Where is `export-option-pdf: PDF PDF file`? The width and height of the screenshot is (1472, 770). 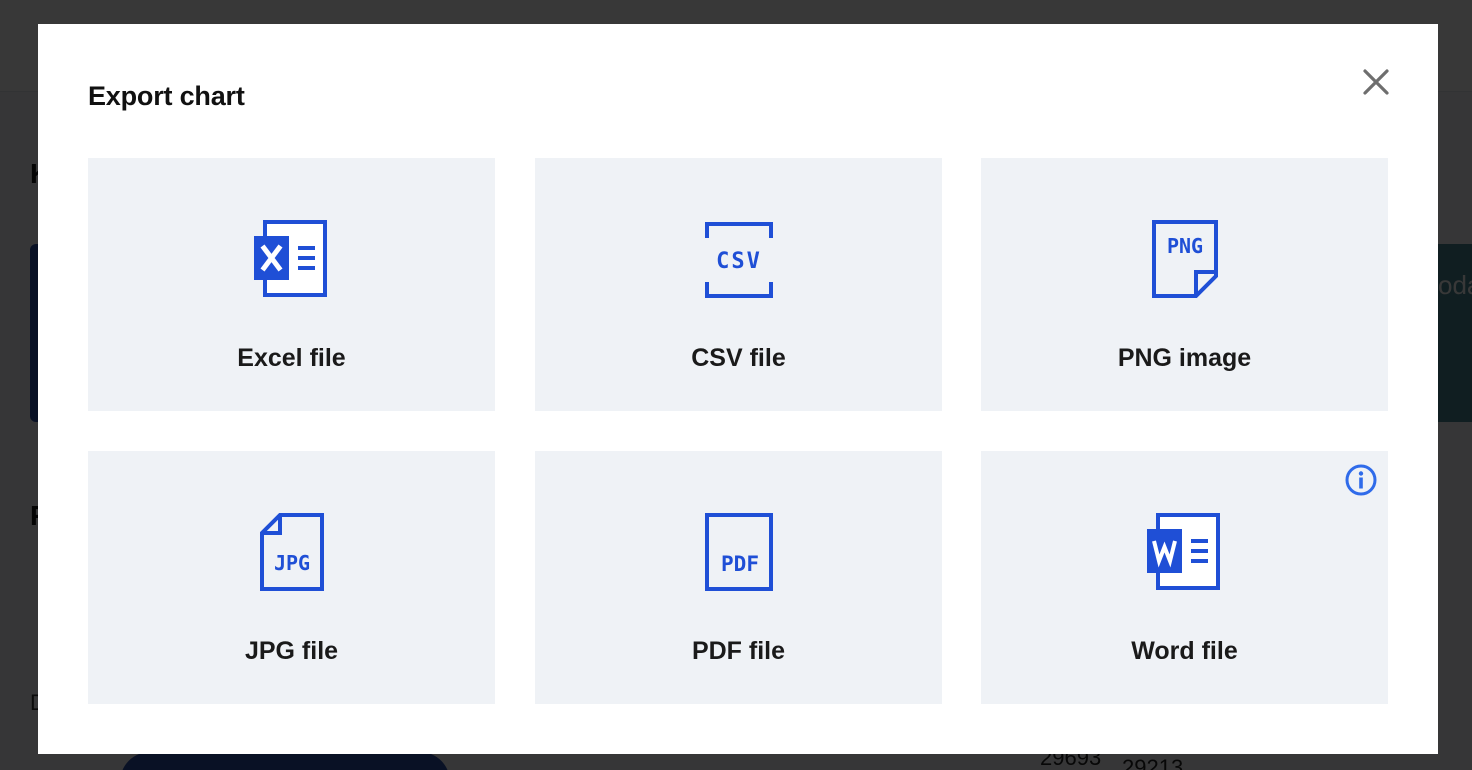
export-option-pdf: PDF PDF file is located at coordinates (738, 577).